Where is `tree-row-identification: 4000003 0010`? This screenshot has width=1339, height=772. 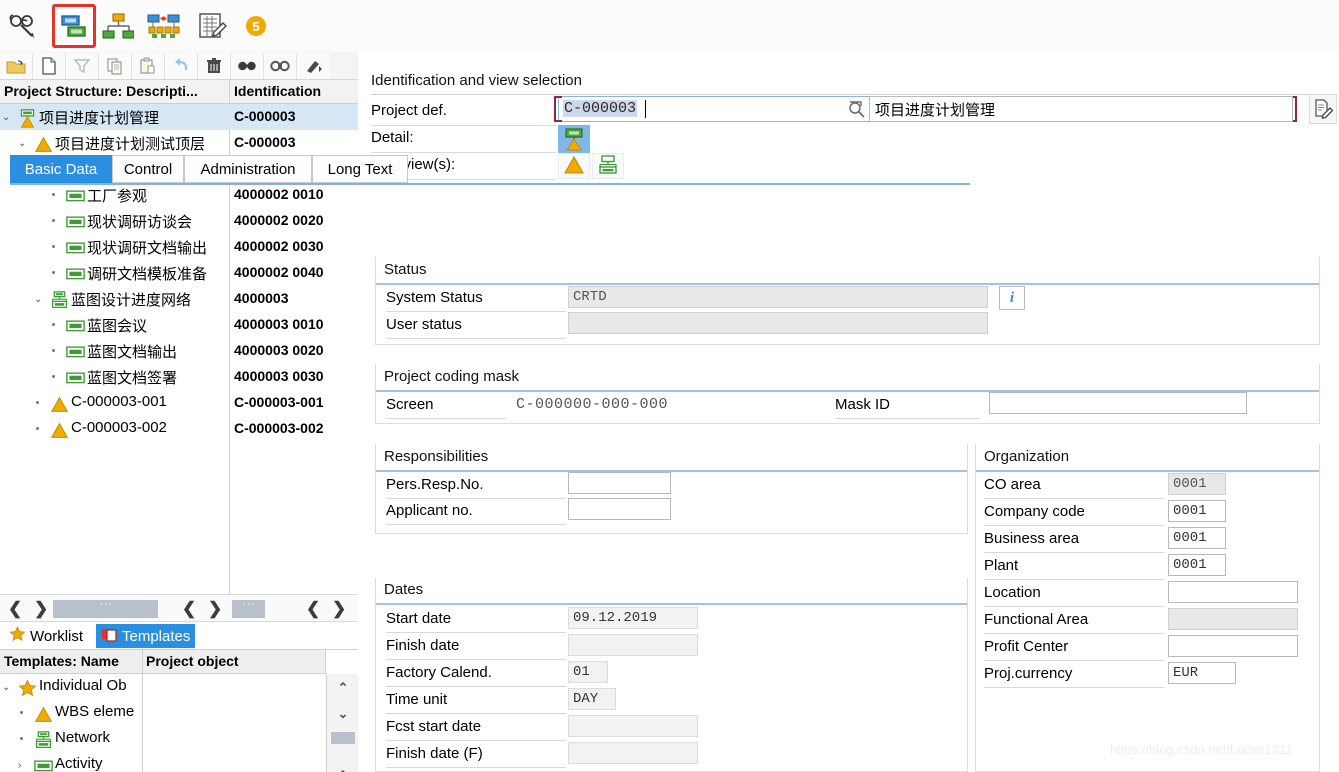
tree-row-identification: 4000003 0010 is located at coordinates (279, 324).